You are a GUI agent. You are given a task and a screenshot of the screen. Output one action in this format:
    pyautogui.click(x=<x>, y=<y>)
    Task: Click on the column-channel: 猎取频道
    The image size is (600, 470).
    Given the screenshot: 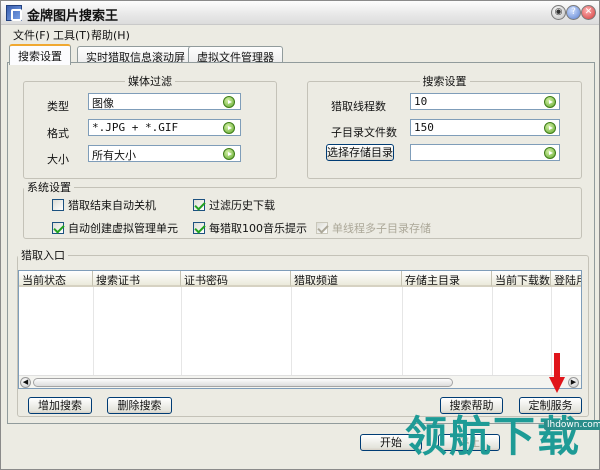 What is the action you would take?
    pyautogui.click(x=346, y=279)
    